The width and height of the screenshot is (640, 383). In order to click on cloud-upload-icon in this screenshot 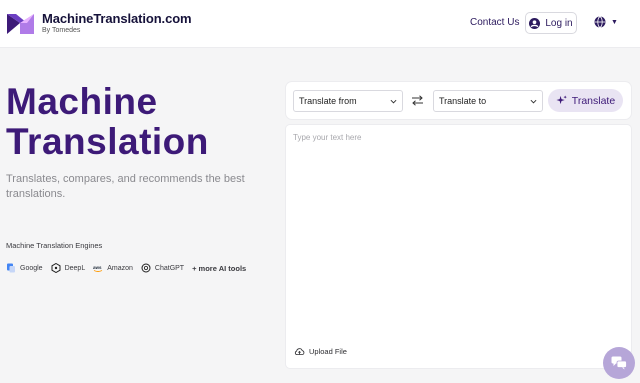, I will do `click(299, 352)`.